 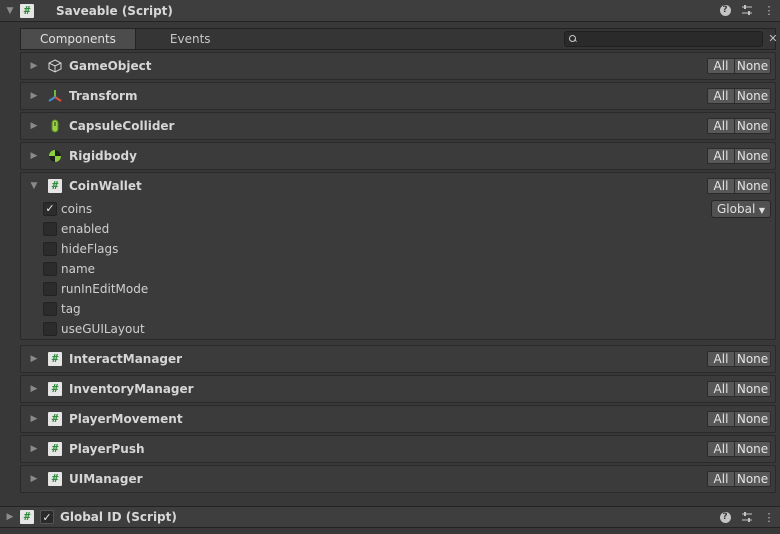 What do you see at coordinates (90, 249) in the screenshot?
I see `field-label: hideFlags` at bounding box center [90, 249].